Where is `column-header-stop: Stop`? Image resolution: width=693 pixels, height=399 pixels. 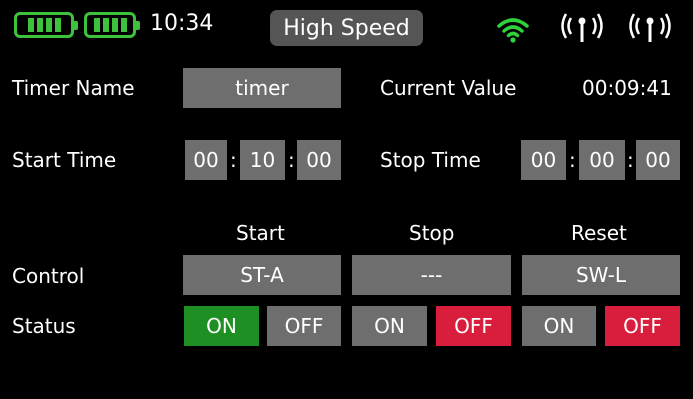 column-header-stop: Stop is located at coordinates (432, 233).